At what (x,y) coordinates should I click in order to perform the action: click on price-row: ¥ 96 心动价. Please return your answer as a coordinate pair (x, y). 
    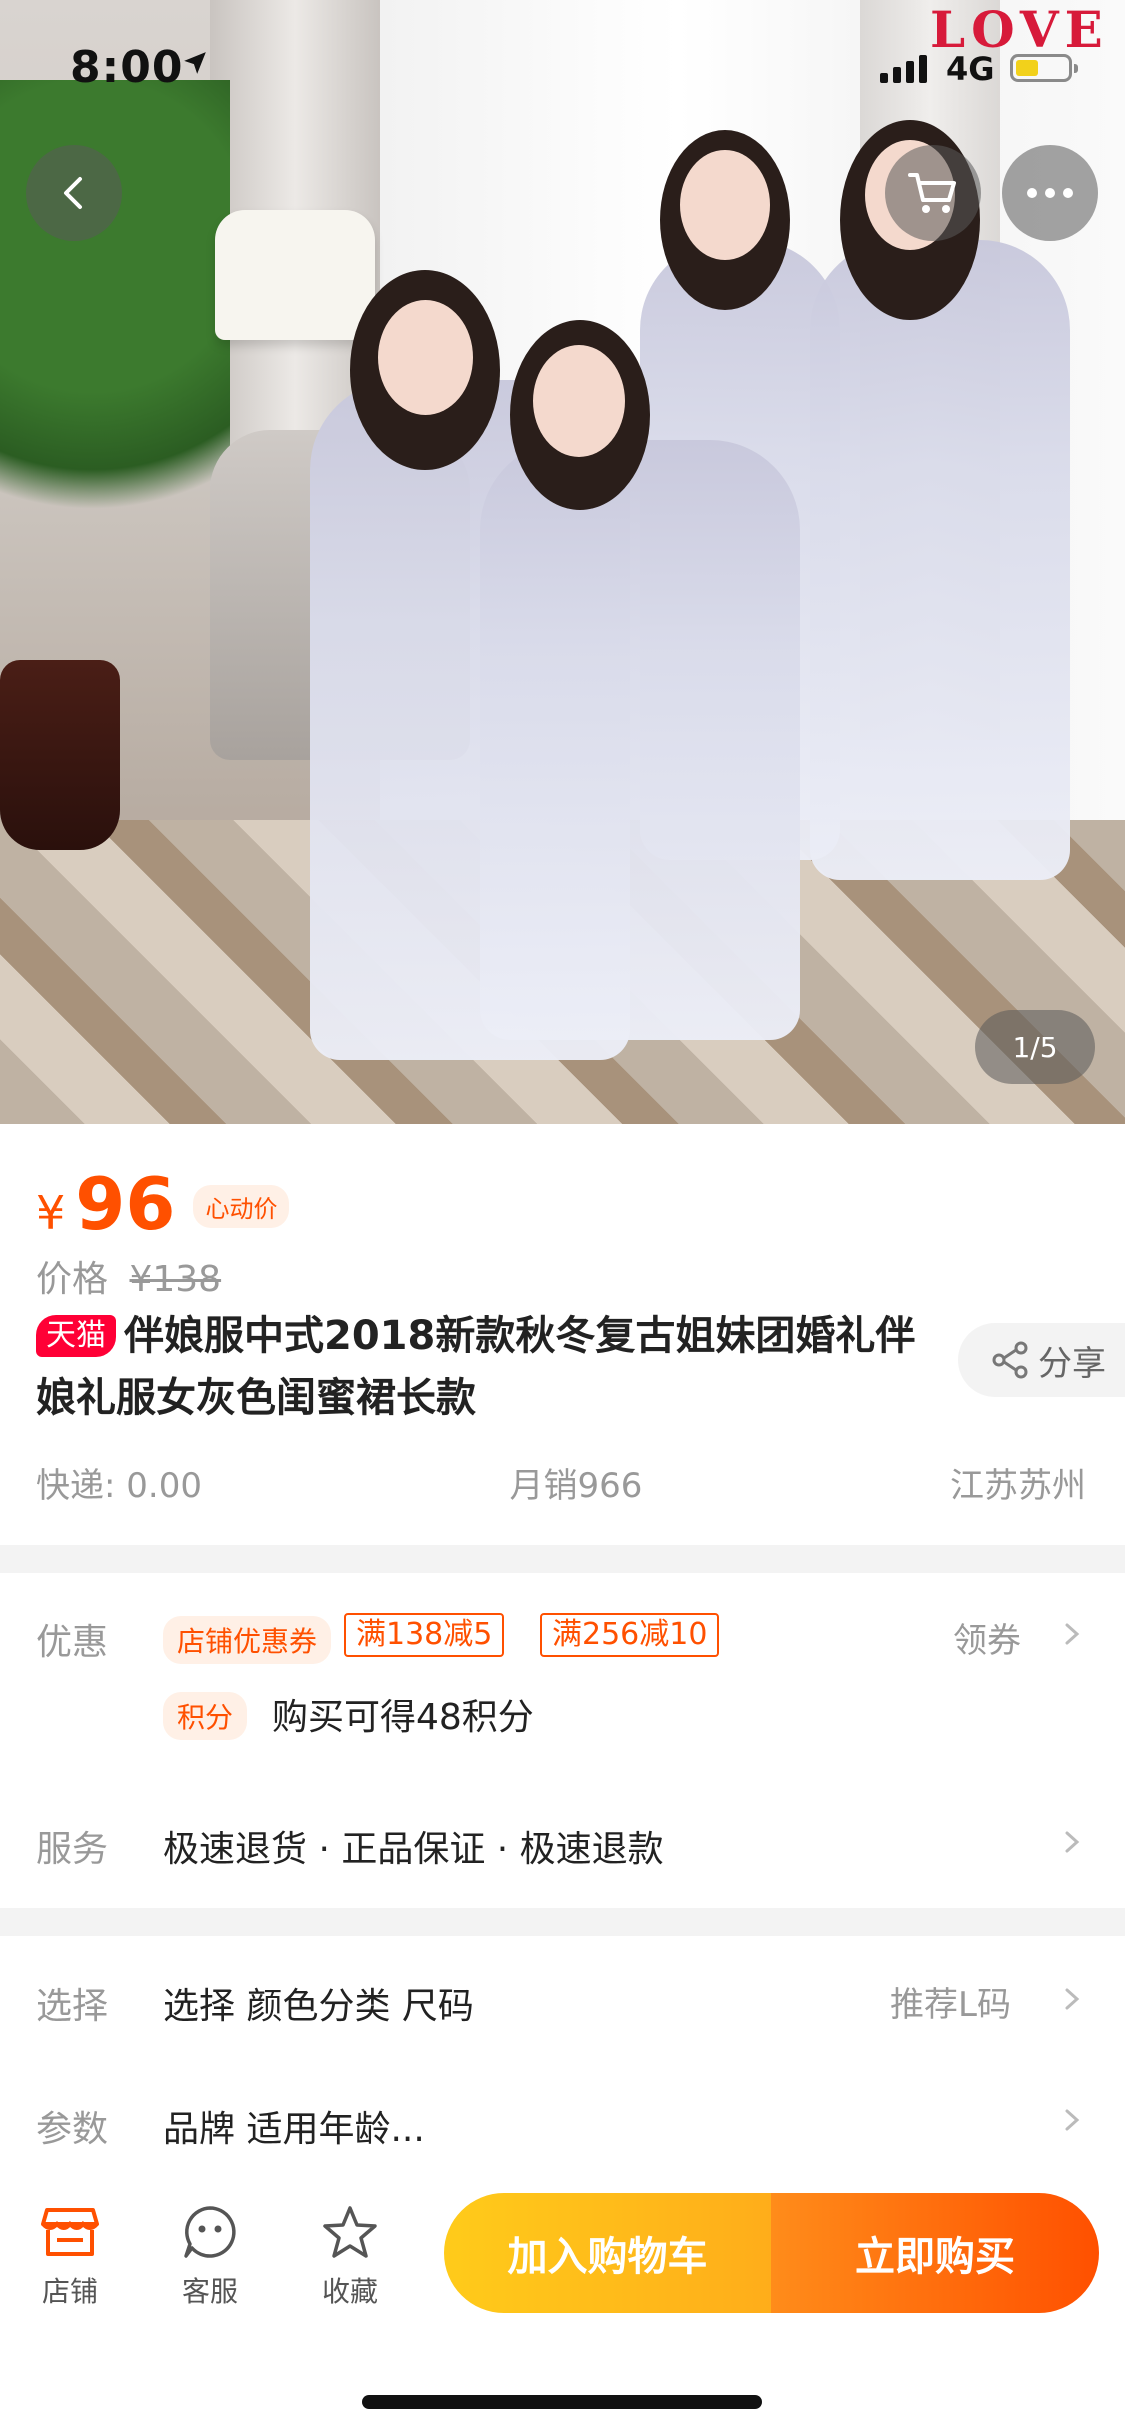
    Looking at the image, I should click on (163, 1204).